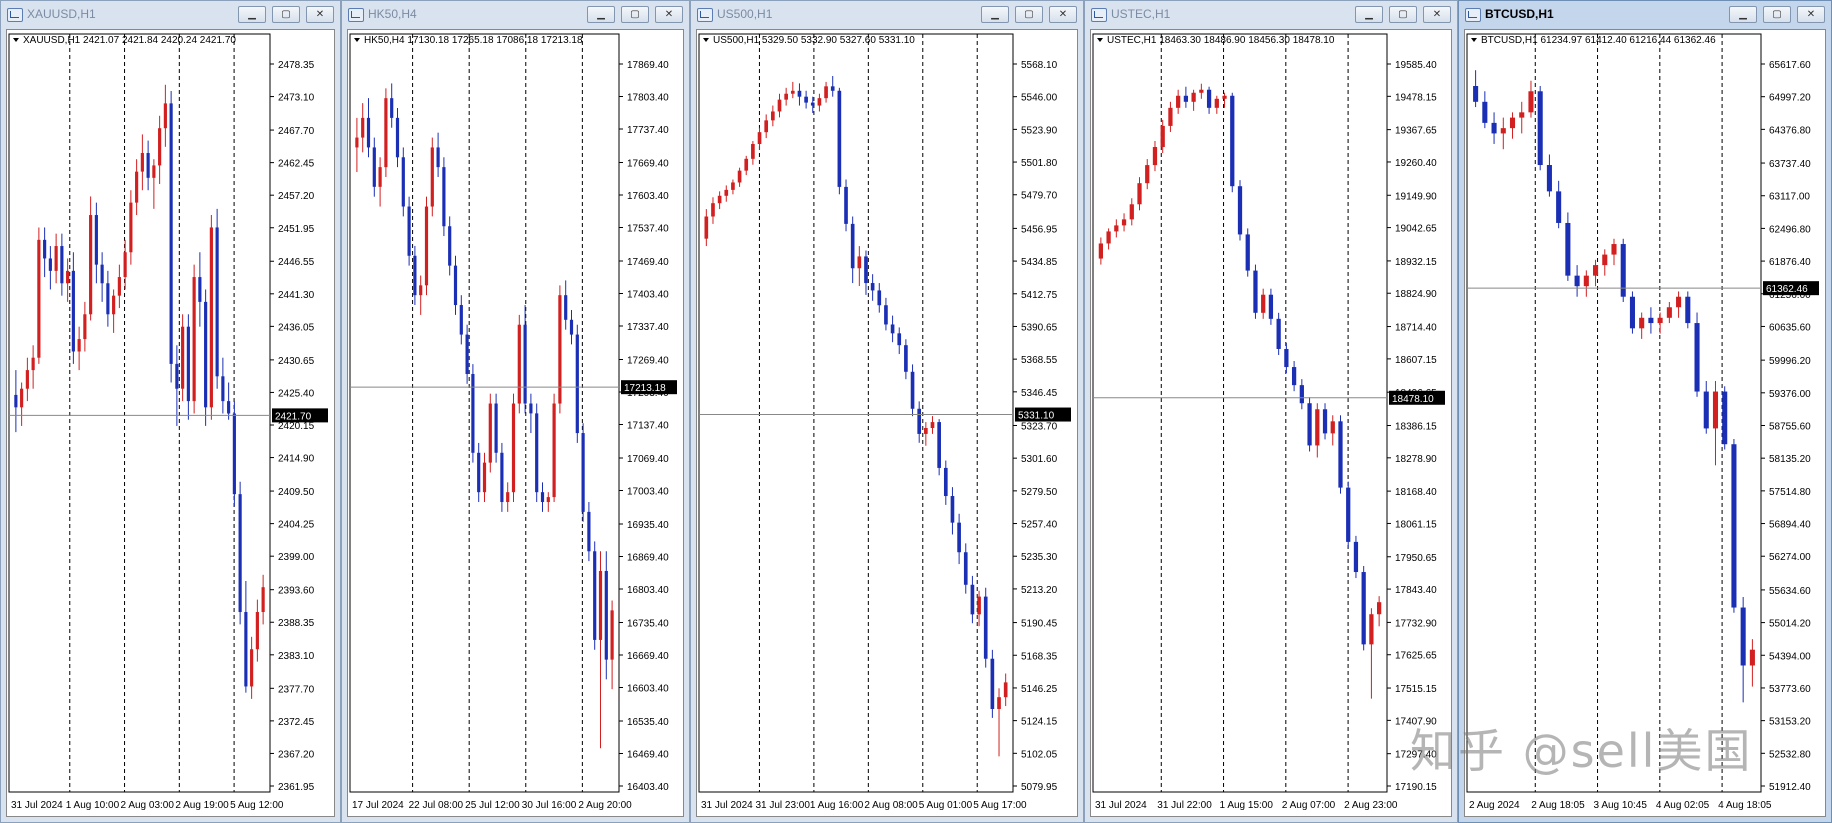 This screenshot has width=1832, height=823. Describe the element at coordinates (649, 387) in the screenshot. I see `current-price-tag: 17213.18` at that location.